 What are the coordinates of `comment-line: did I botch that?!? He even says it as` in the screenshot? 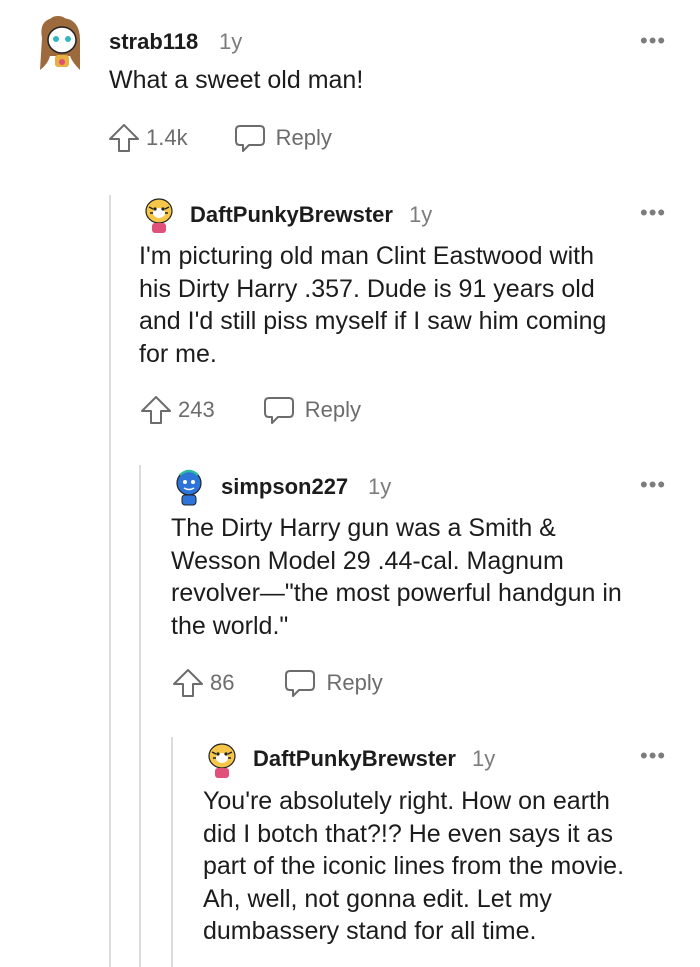 It's located at (408, 833).